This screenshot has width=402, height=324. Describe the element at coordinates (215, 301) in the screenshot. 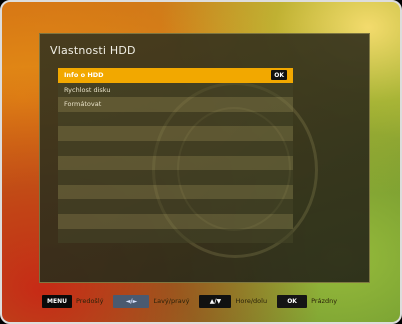

I see `up-down-key: ▲/▼` at that location.